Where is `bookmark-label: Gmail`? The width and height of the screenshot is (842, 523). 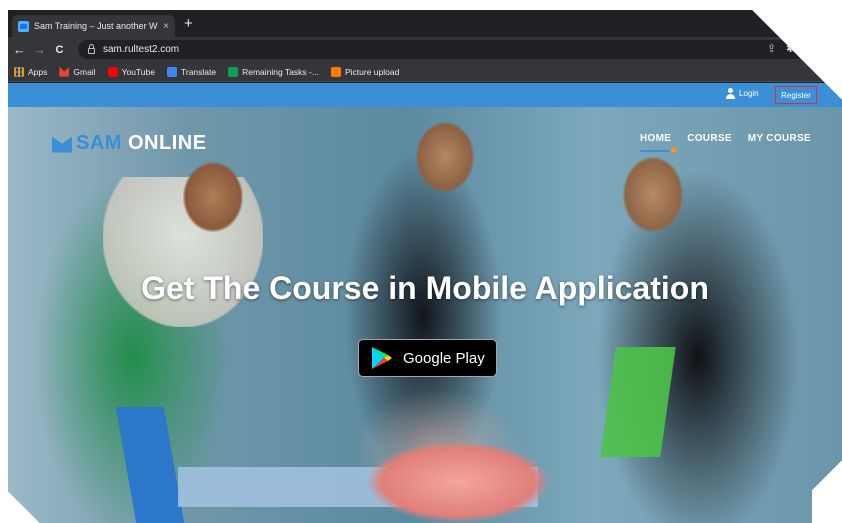
bookmark-label: Gmail is located at coordinates (84, 71).